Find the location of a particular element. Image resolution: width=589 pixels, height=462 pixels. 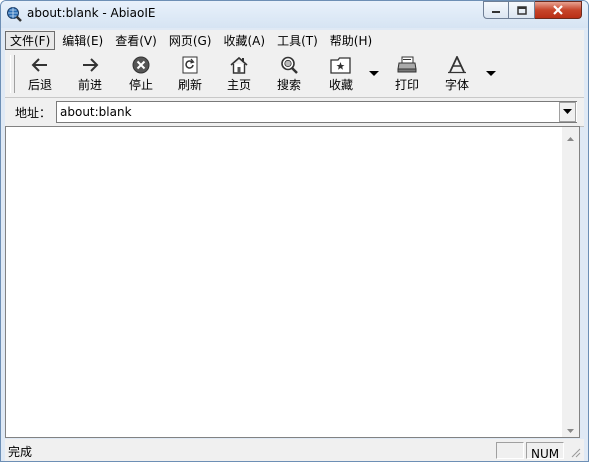

font-label: 字体 is located at coordinates (456, 85).